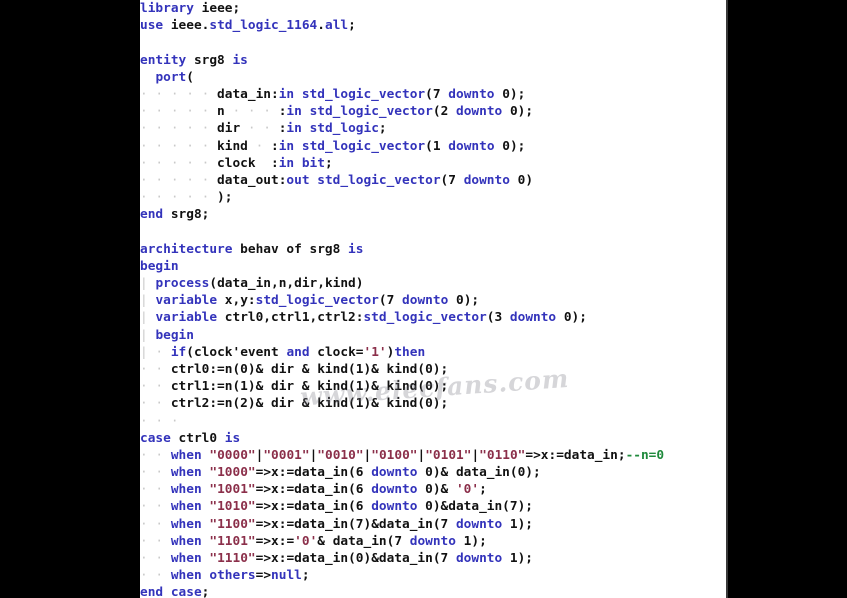 This screenshot has height=598, width=847. Describe the element at coordinates (286, 146) in the screenshot. I see `code-token: in` at that location.